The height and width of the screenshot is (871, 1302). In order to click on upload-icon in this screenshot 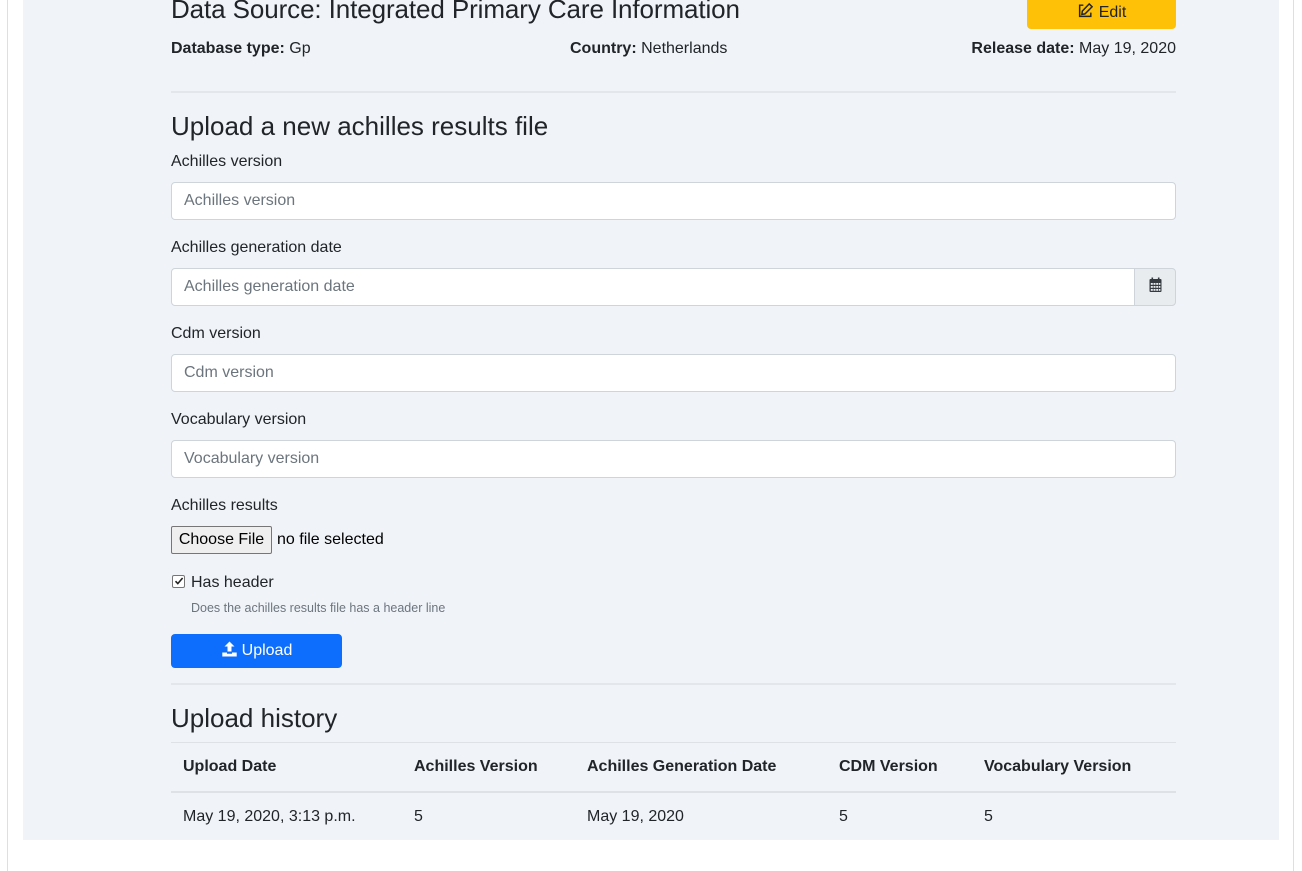, I will do `click(229, 651)`.